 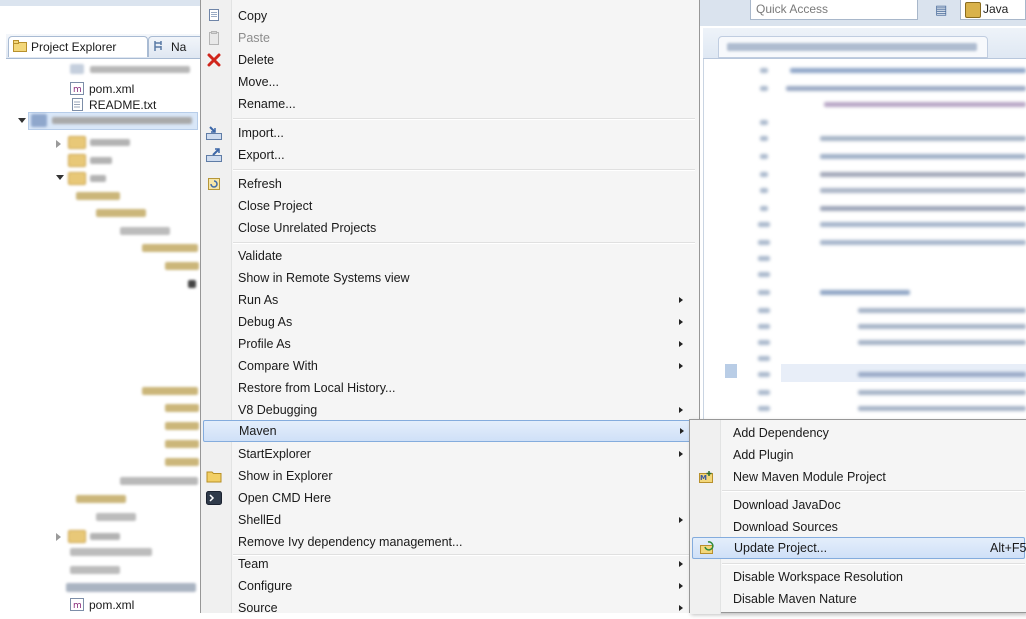 What do you see at coordinates (449, 608) in the screenshot?
I see `menu-item-source: Source` at bounding box center [449, 608].